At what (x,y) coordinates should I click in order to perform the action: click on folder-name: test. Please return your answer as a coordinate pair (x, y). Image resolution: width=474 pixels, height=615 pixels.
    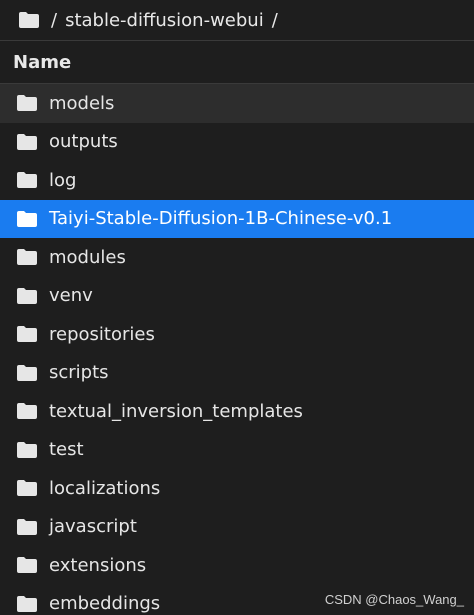
    Looking at the image, I should click on (66, 450).